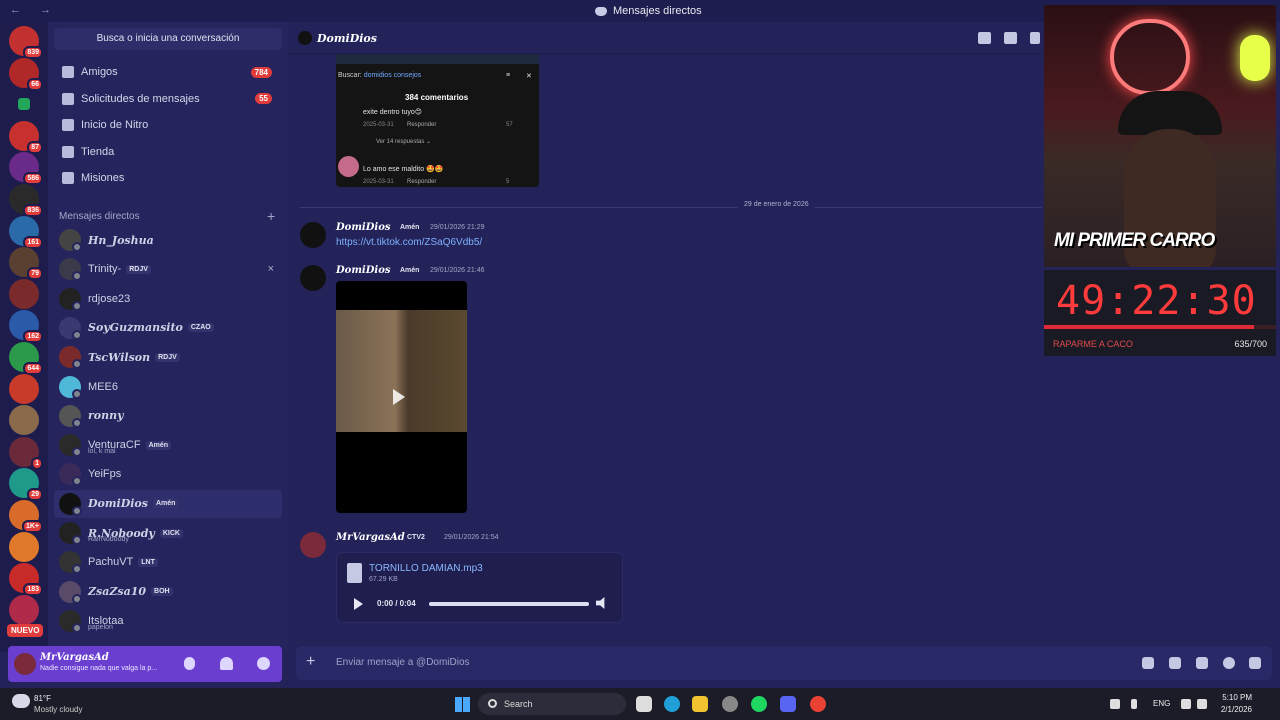 The height and width of the screenshot is (720, 1280). What do you see at coordinates (168, 416) in the screenshot?
I see `dm-item: ronny` at bounding box center [168, 416].